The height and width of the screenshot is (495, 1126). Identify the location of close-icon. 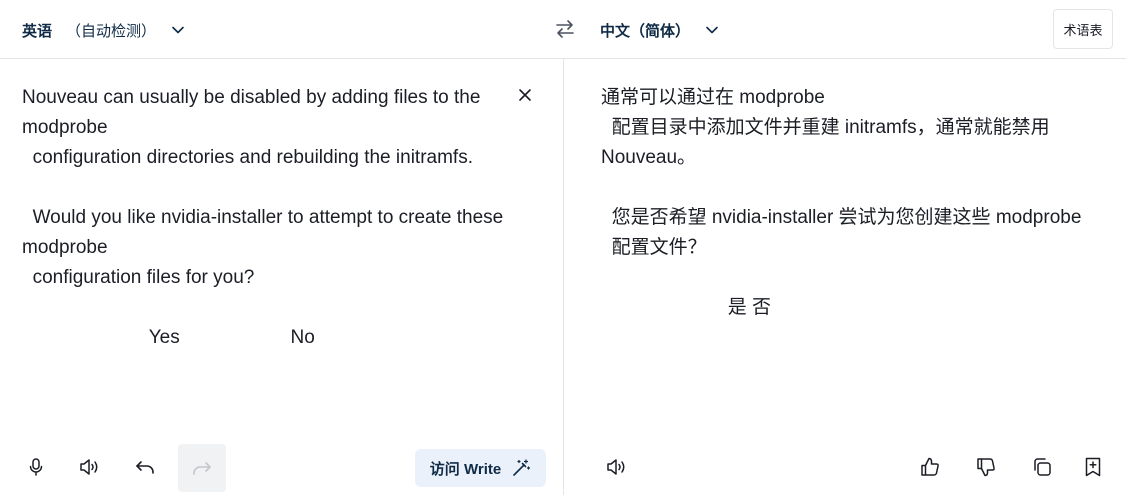
(525, 95).